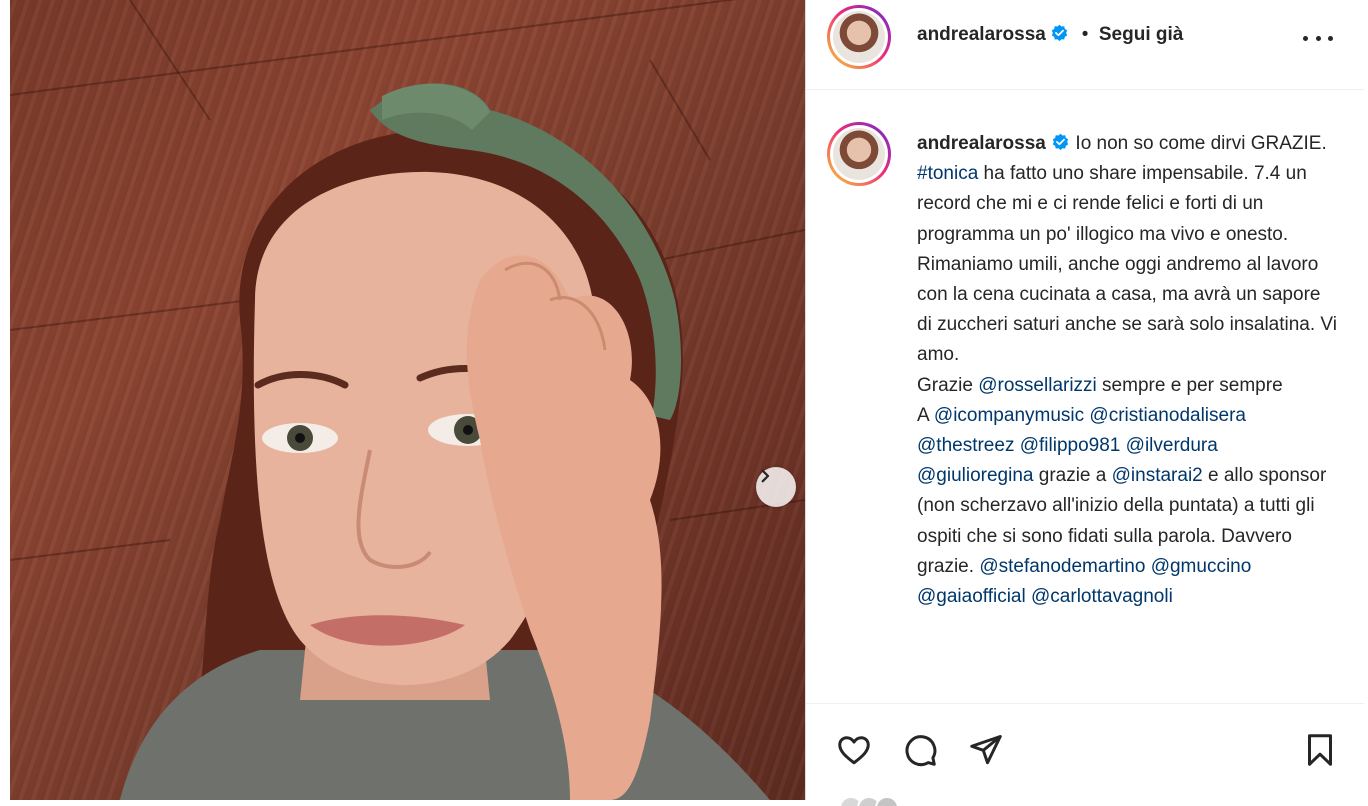 Image resolution: width=1368 pixels, height=806 pixels. I want to click on post-header: andrealarossa • Segui già, so click(1085, 45).